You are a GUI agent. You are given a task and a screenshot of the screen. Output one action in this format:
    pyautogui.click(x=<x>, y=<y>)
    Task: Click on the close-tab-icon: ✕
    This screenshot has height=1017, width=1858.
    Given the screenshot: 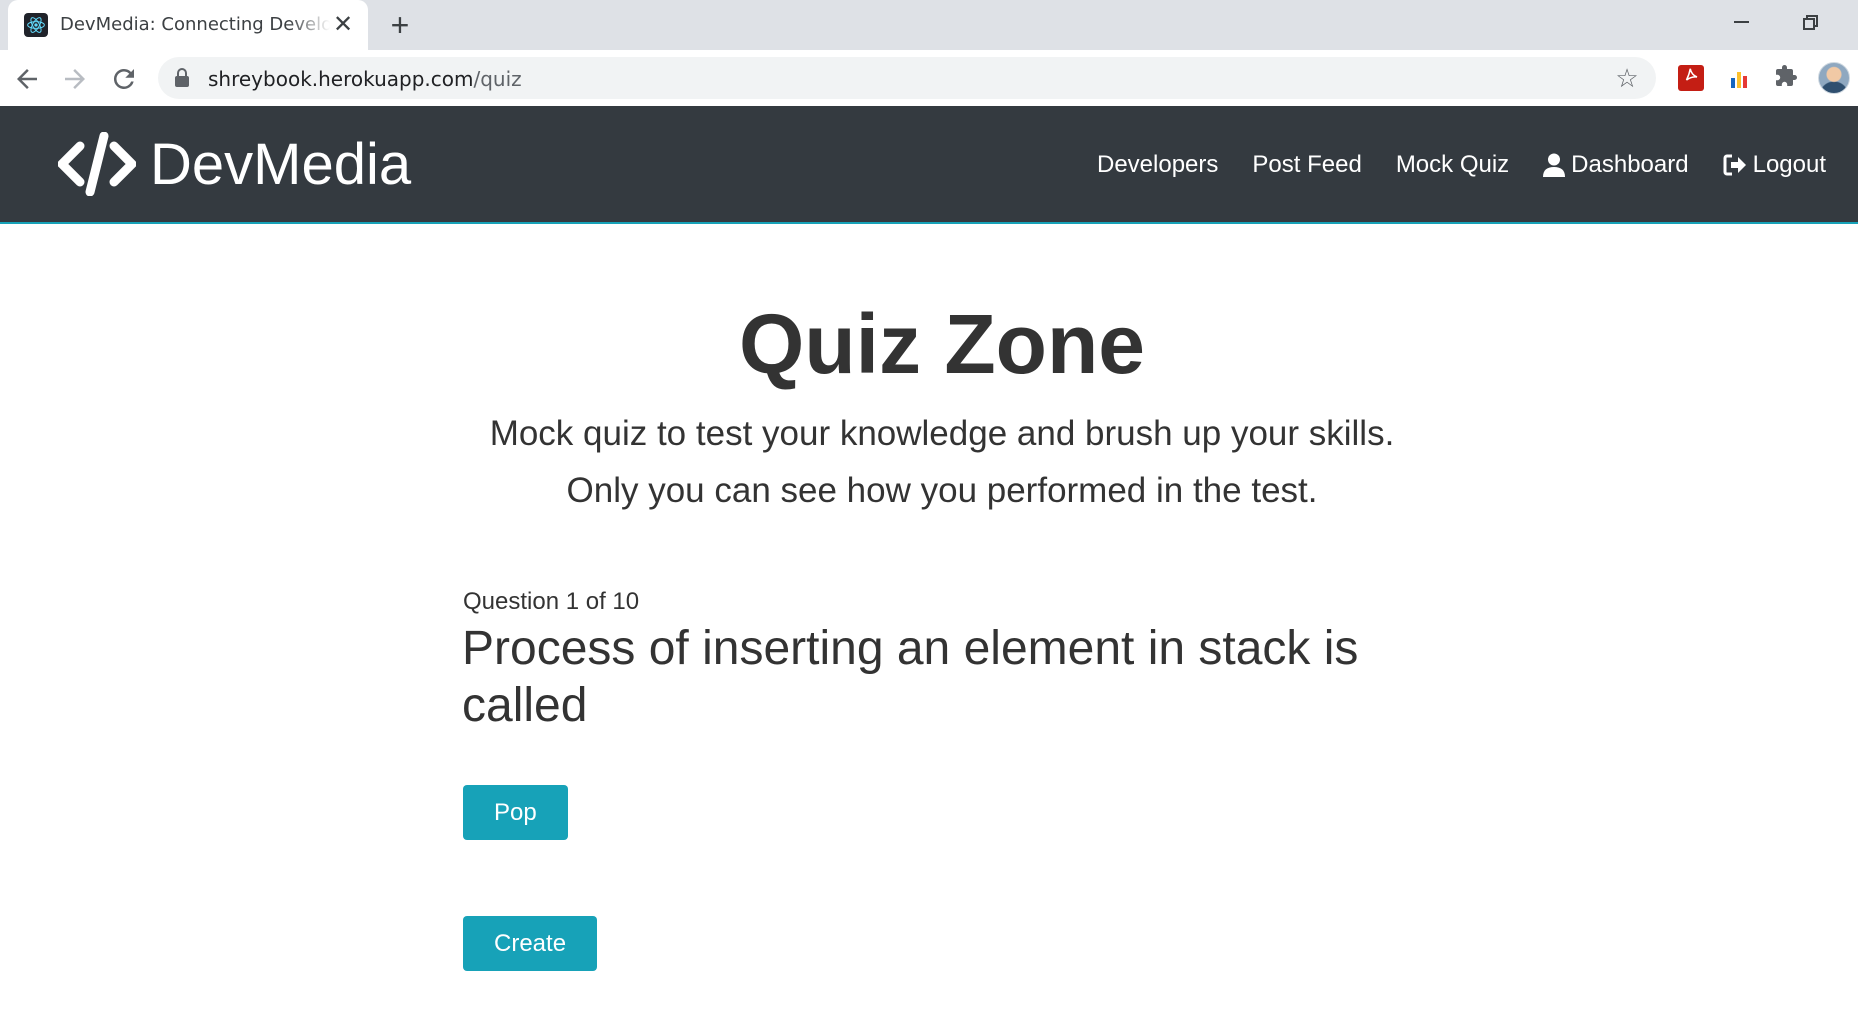 What is the action you would take?
    pyautogui.click(x=343, y=25)
    